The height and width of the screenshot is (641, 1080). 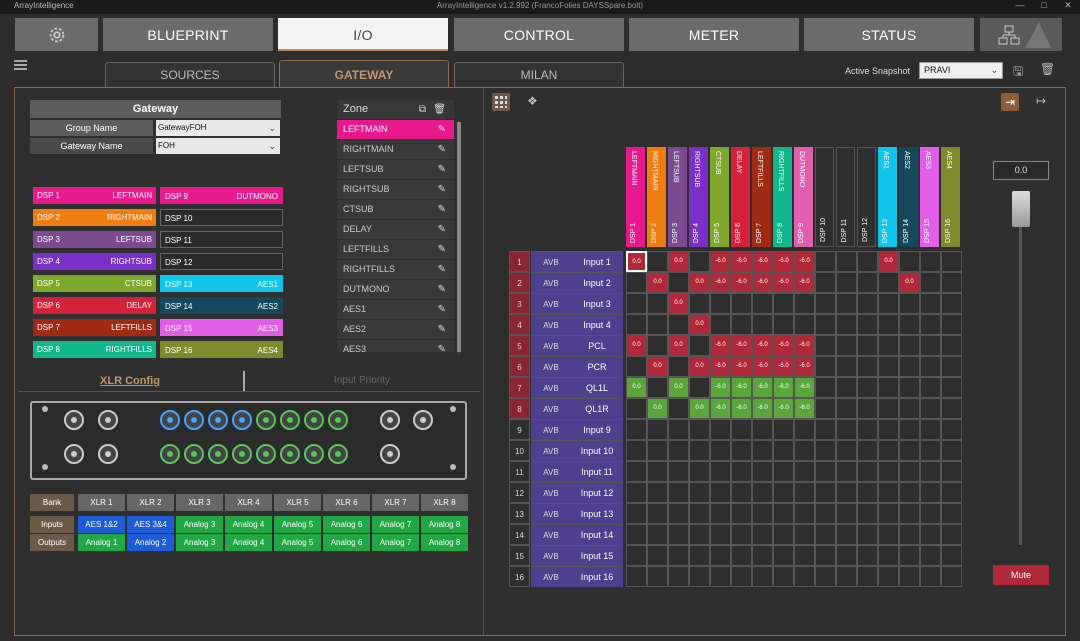 I want to click on bank-outputs-cell: Analog 8, so click(x=444, y=542).